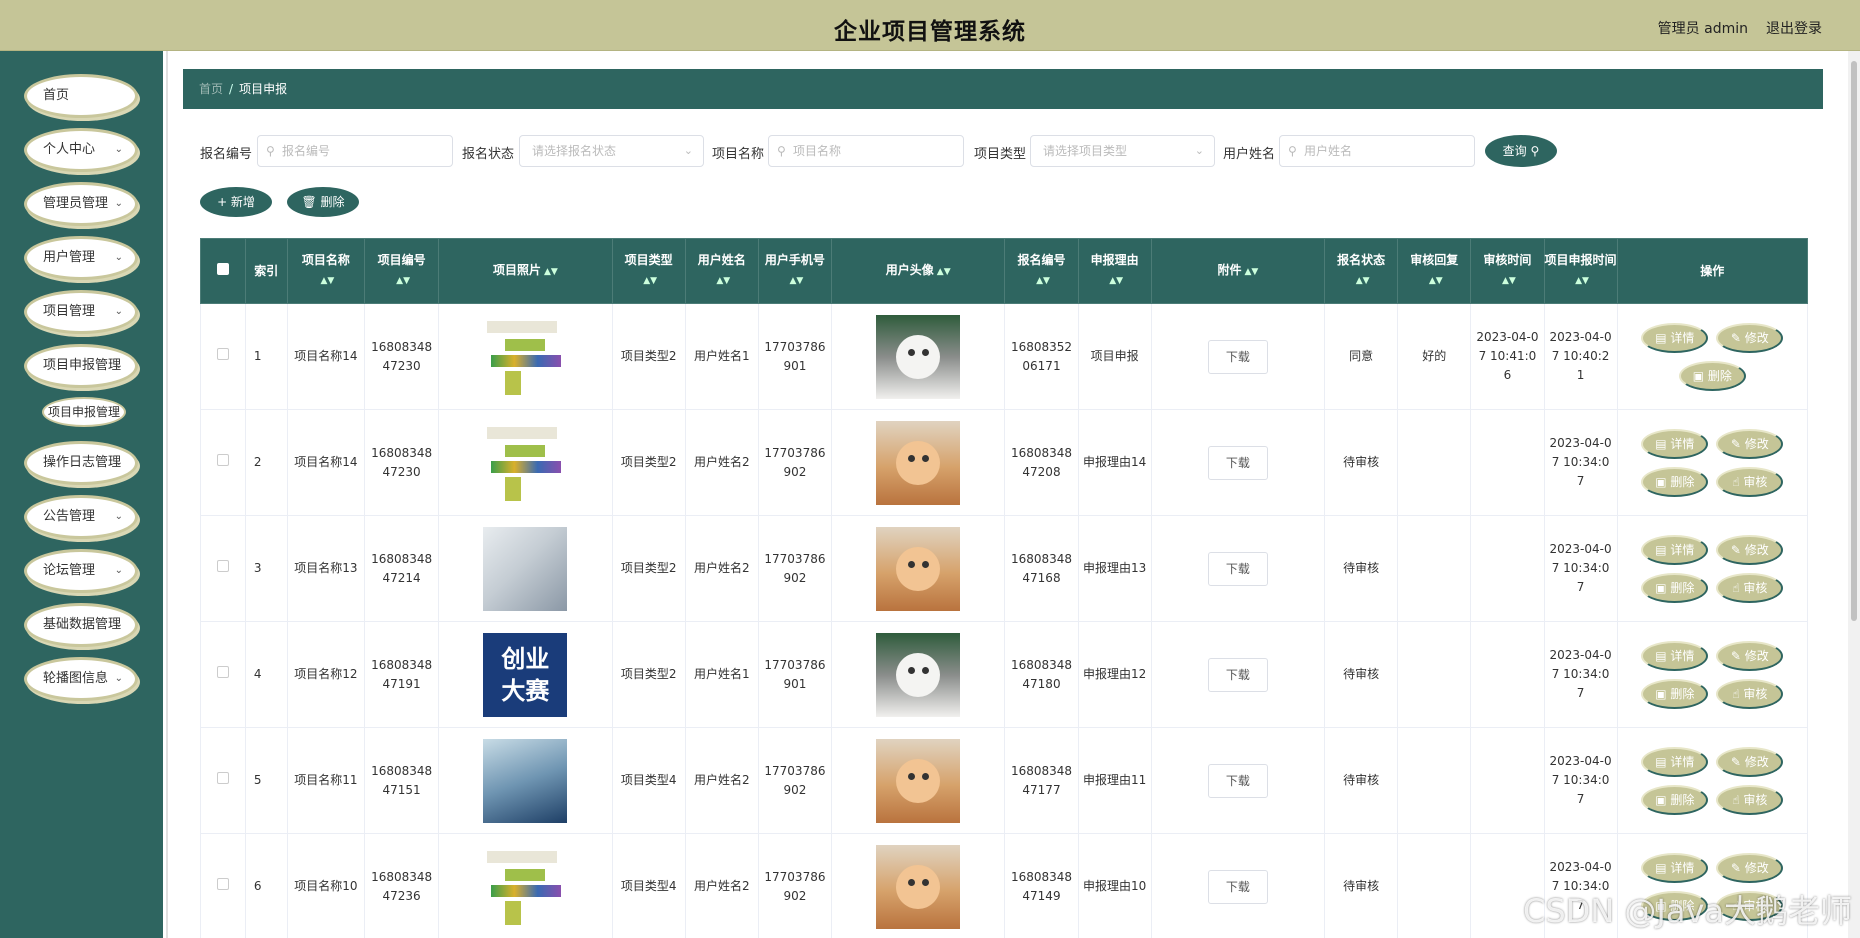 The width and height of the screenshot is (1860, 938). What do you see at coordinates (648, 885) in the screenshot?
I see `cell-project-type: 项目类型4` at bounding box center [648, 885].